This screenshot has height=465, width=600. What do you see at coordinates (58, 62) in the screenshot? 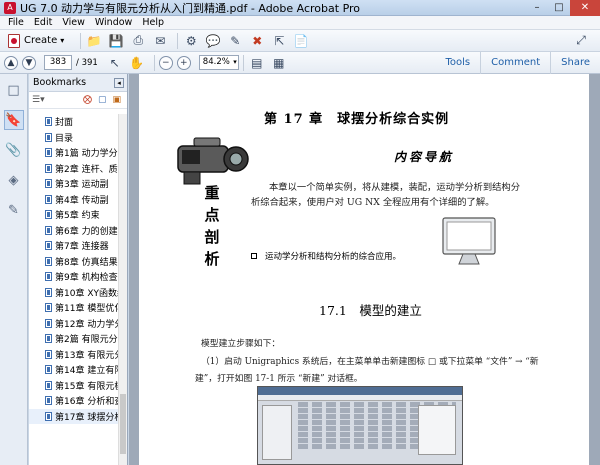
I see `page-number-input: 383` at bounding box center [58, 62].